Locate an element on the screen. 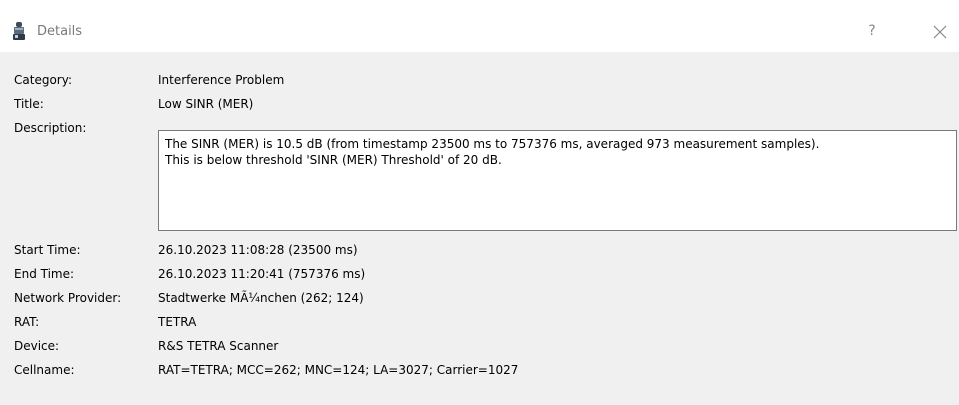 This screenshot has height=405, width=959. help-button: ? is located at coordinates (872, 31).